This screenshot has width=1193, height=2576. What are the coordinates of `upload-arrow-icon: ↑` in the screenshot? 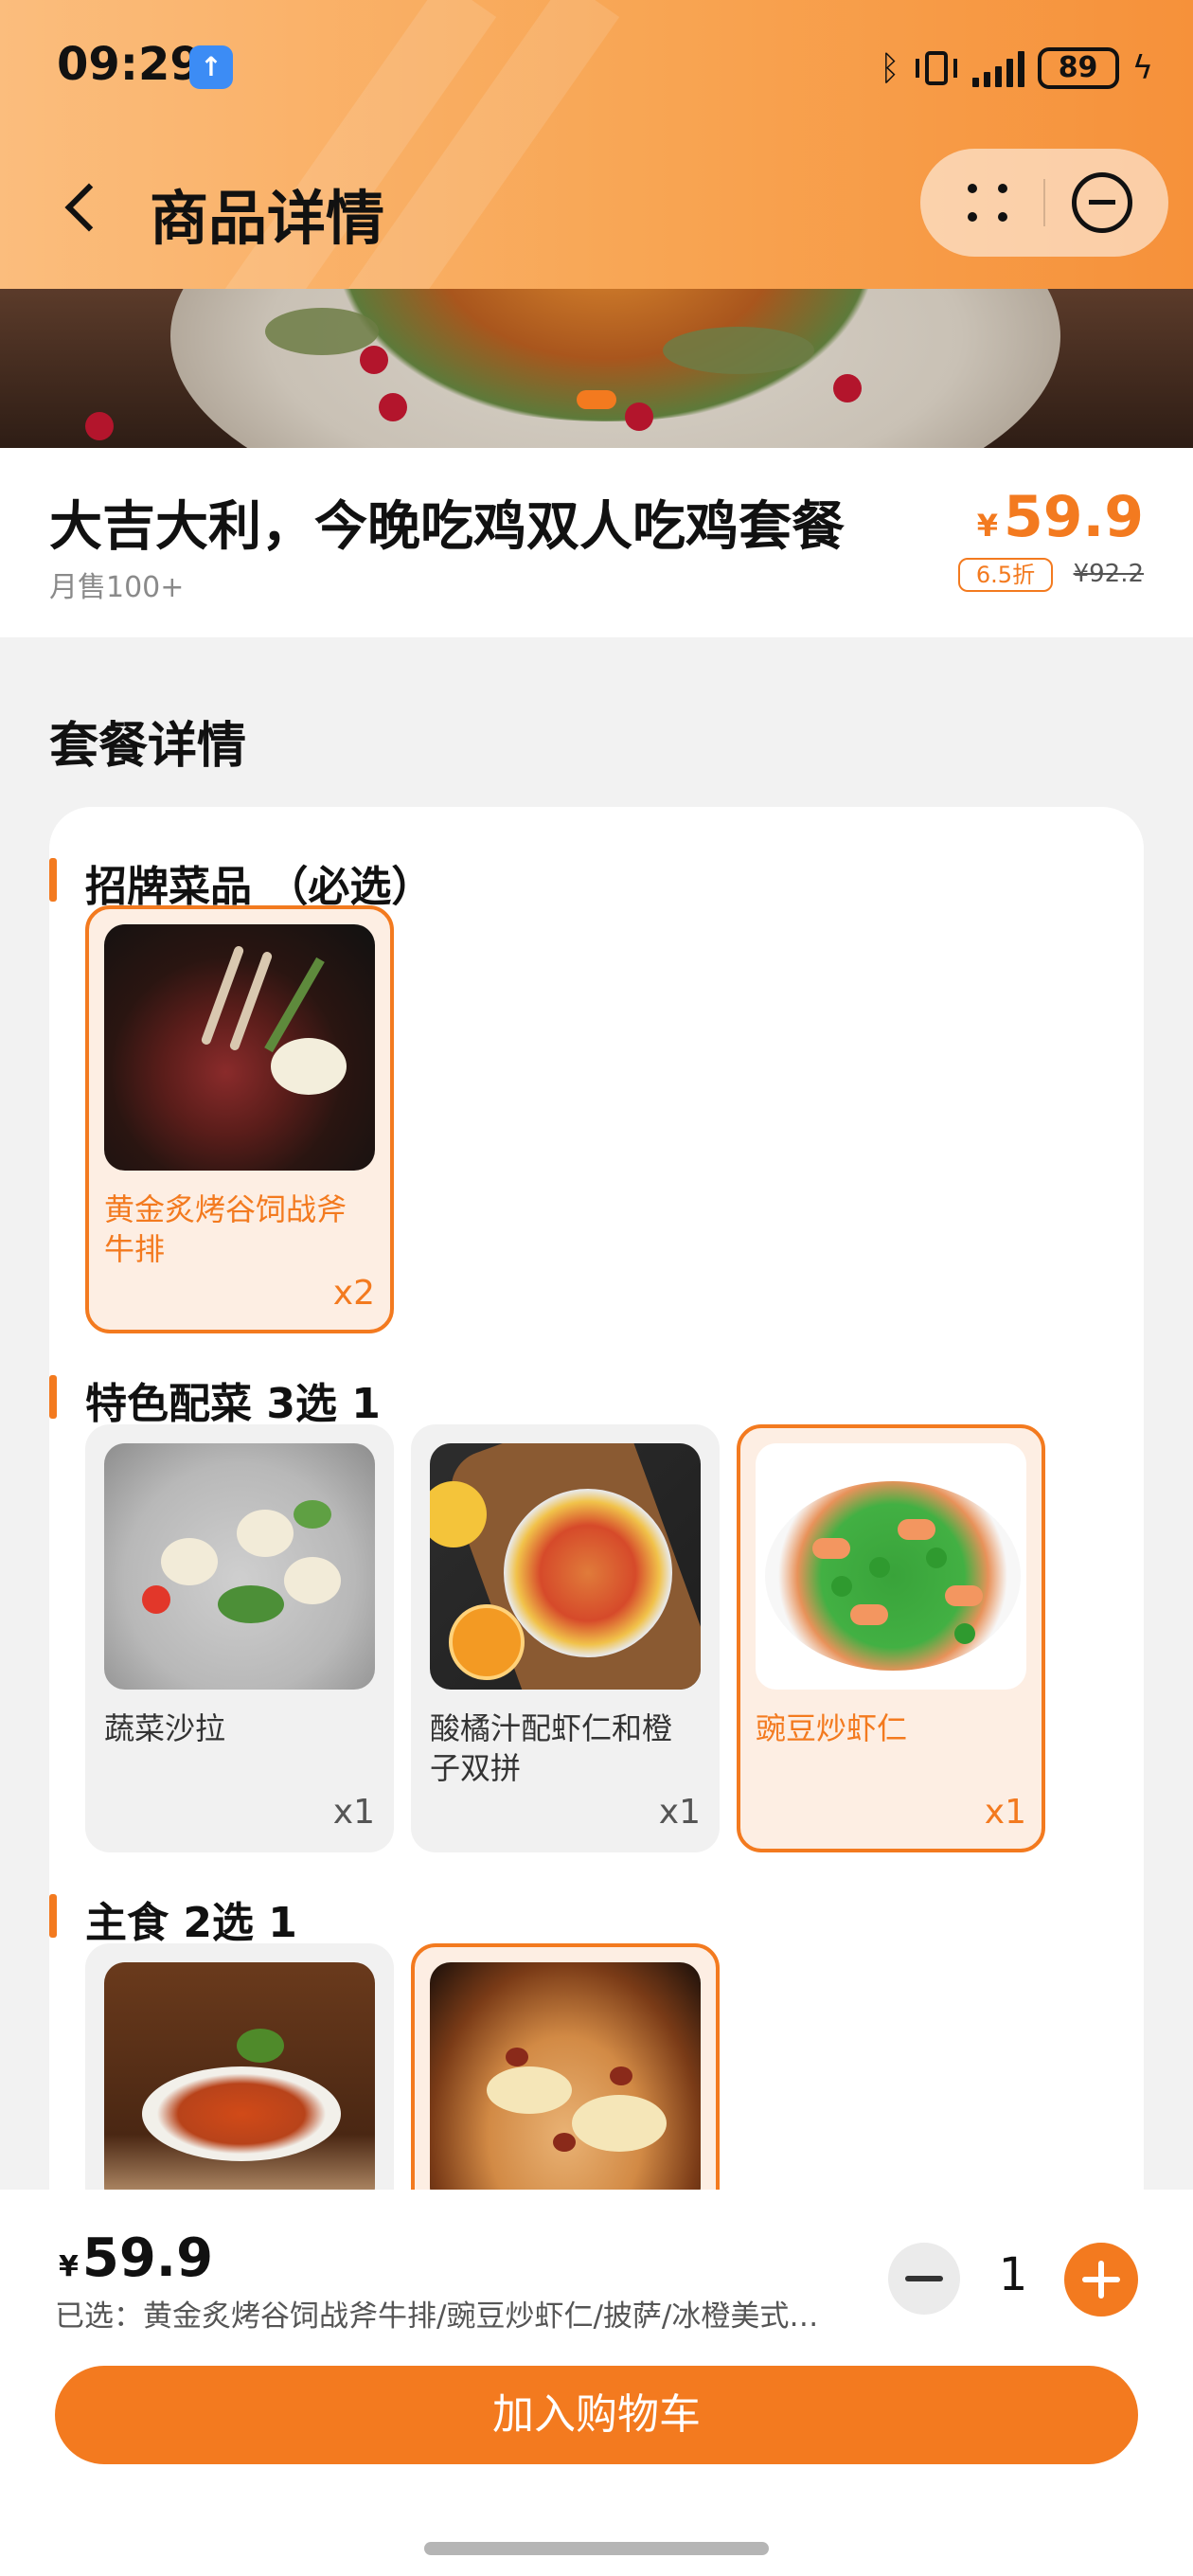 It's located at (211, 67).